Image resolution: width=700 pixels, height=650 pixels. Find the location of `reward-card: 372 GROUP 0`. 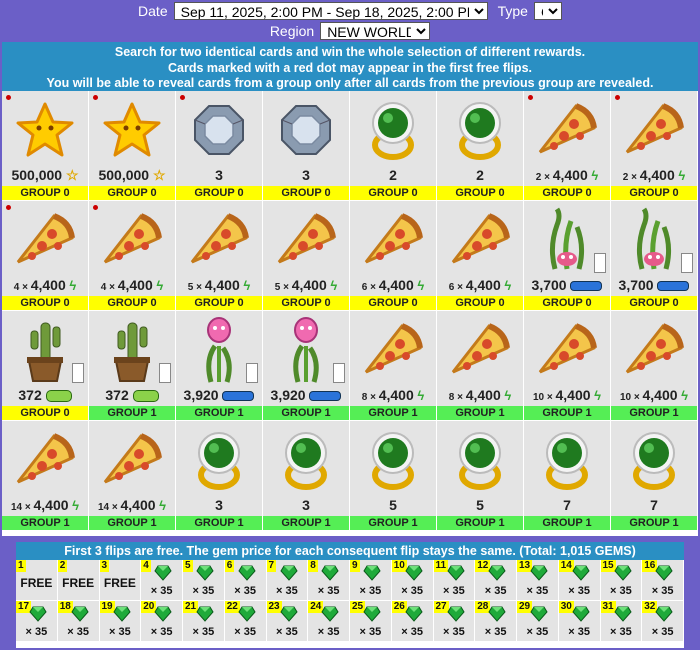

reward-card: 372 GROUP 0 is located at coordinates (45, 366).